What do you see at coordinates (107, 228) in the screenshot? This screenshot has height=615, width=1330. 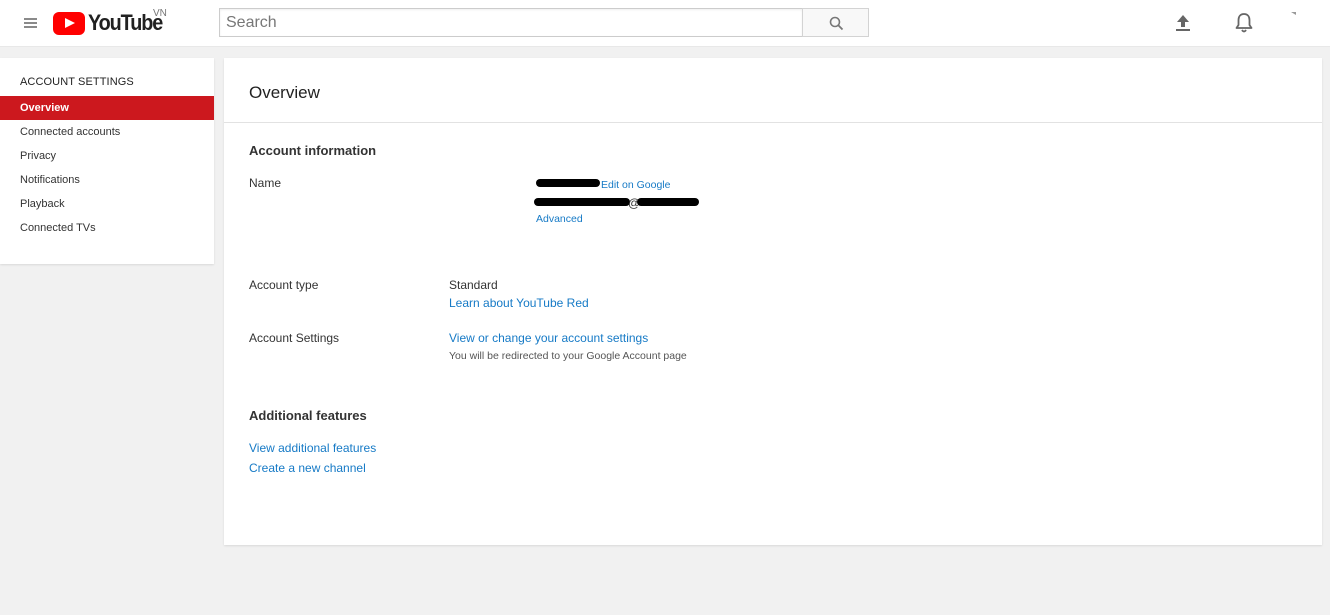 I see `sidebar-item-connected-tvs: Connected TVs` at bounding box center [107, 228].